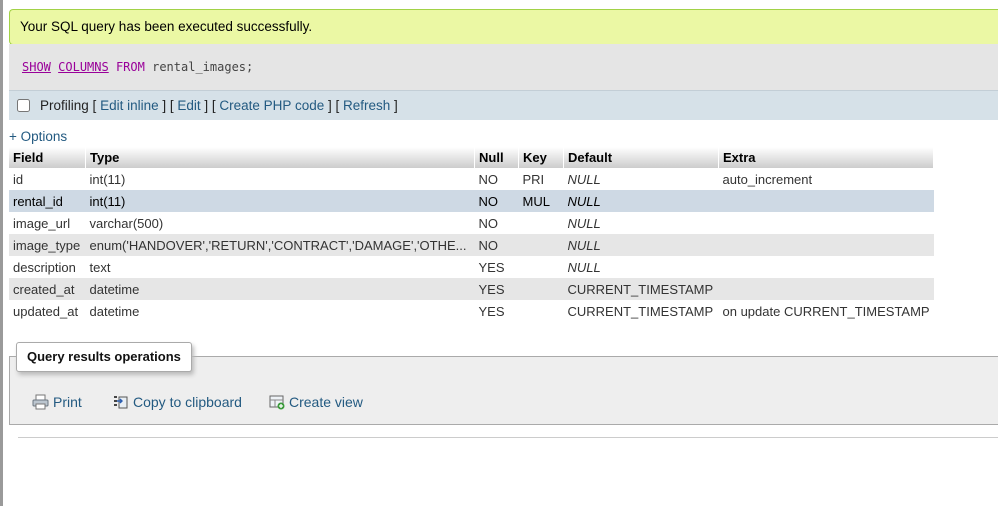 The image size is (998, 506). I want to click on edit-inline-link: Edit inline, so click(129, 105).